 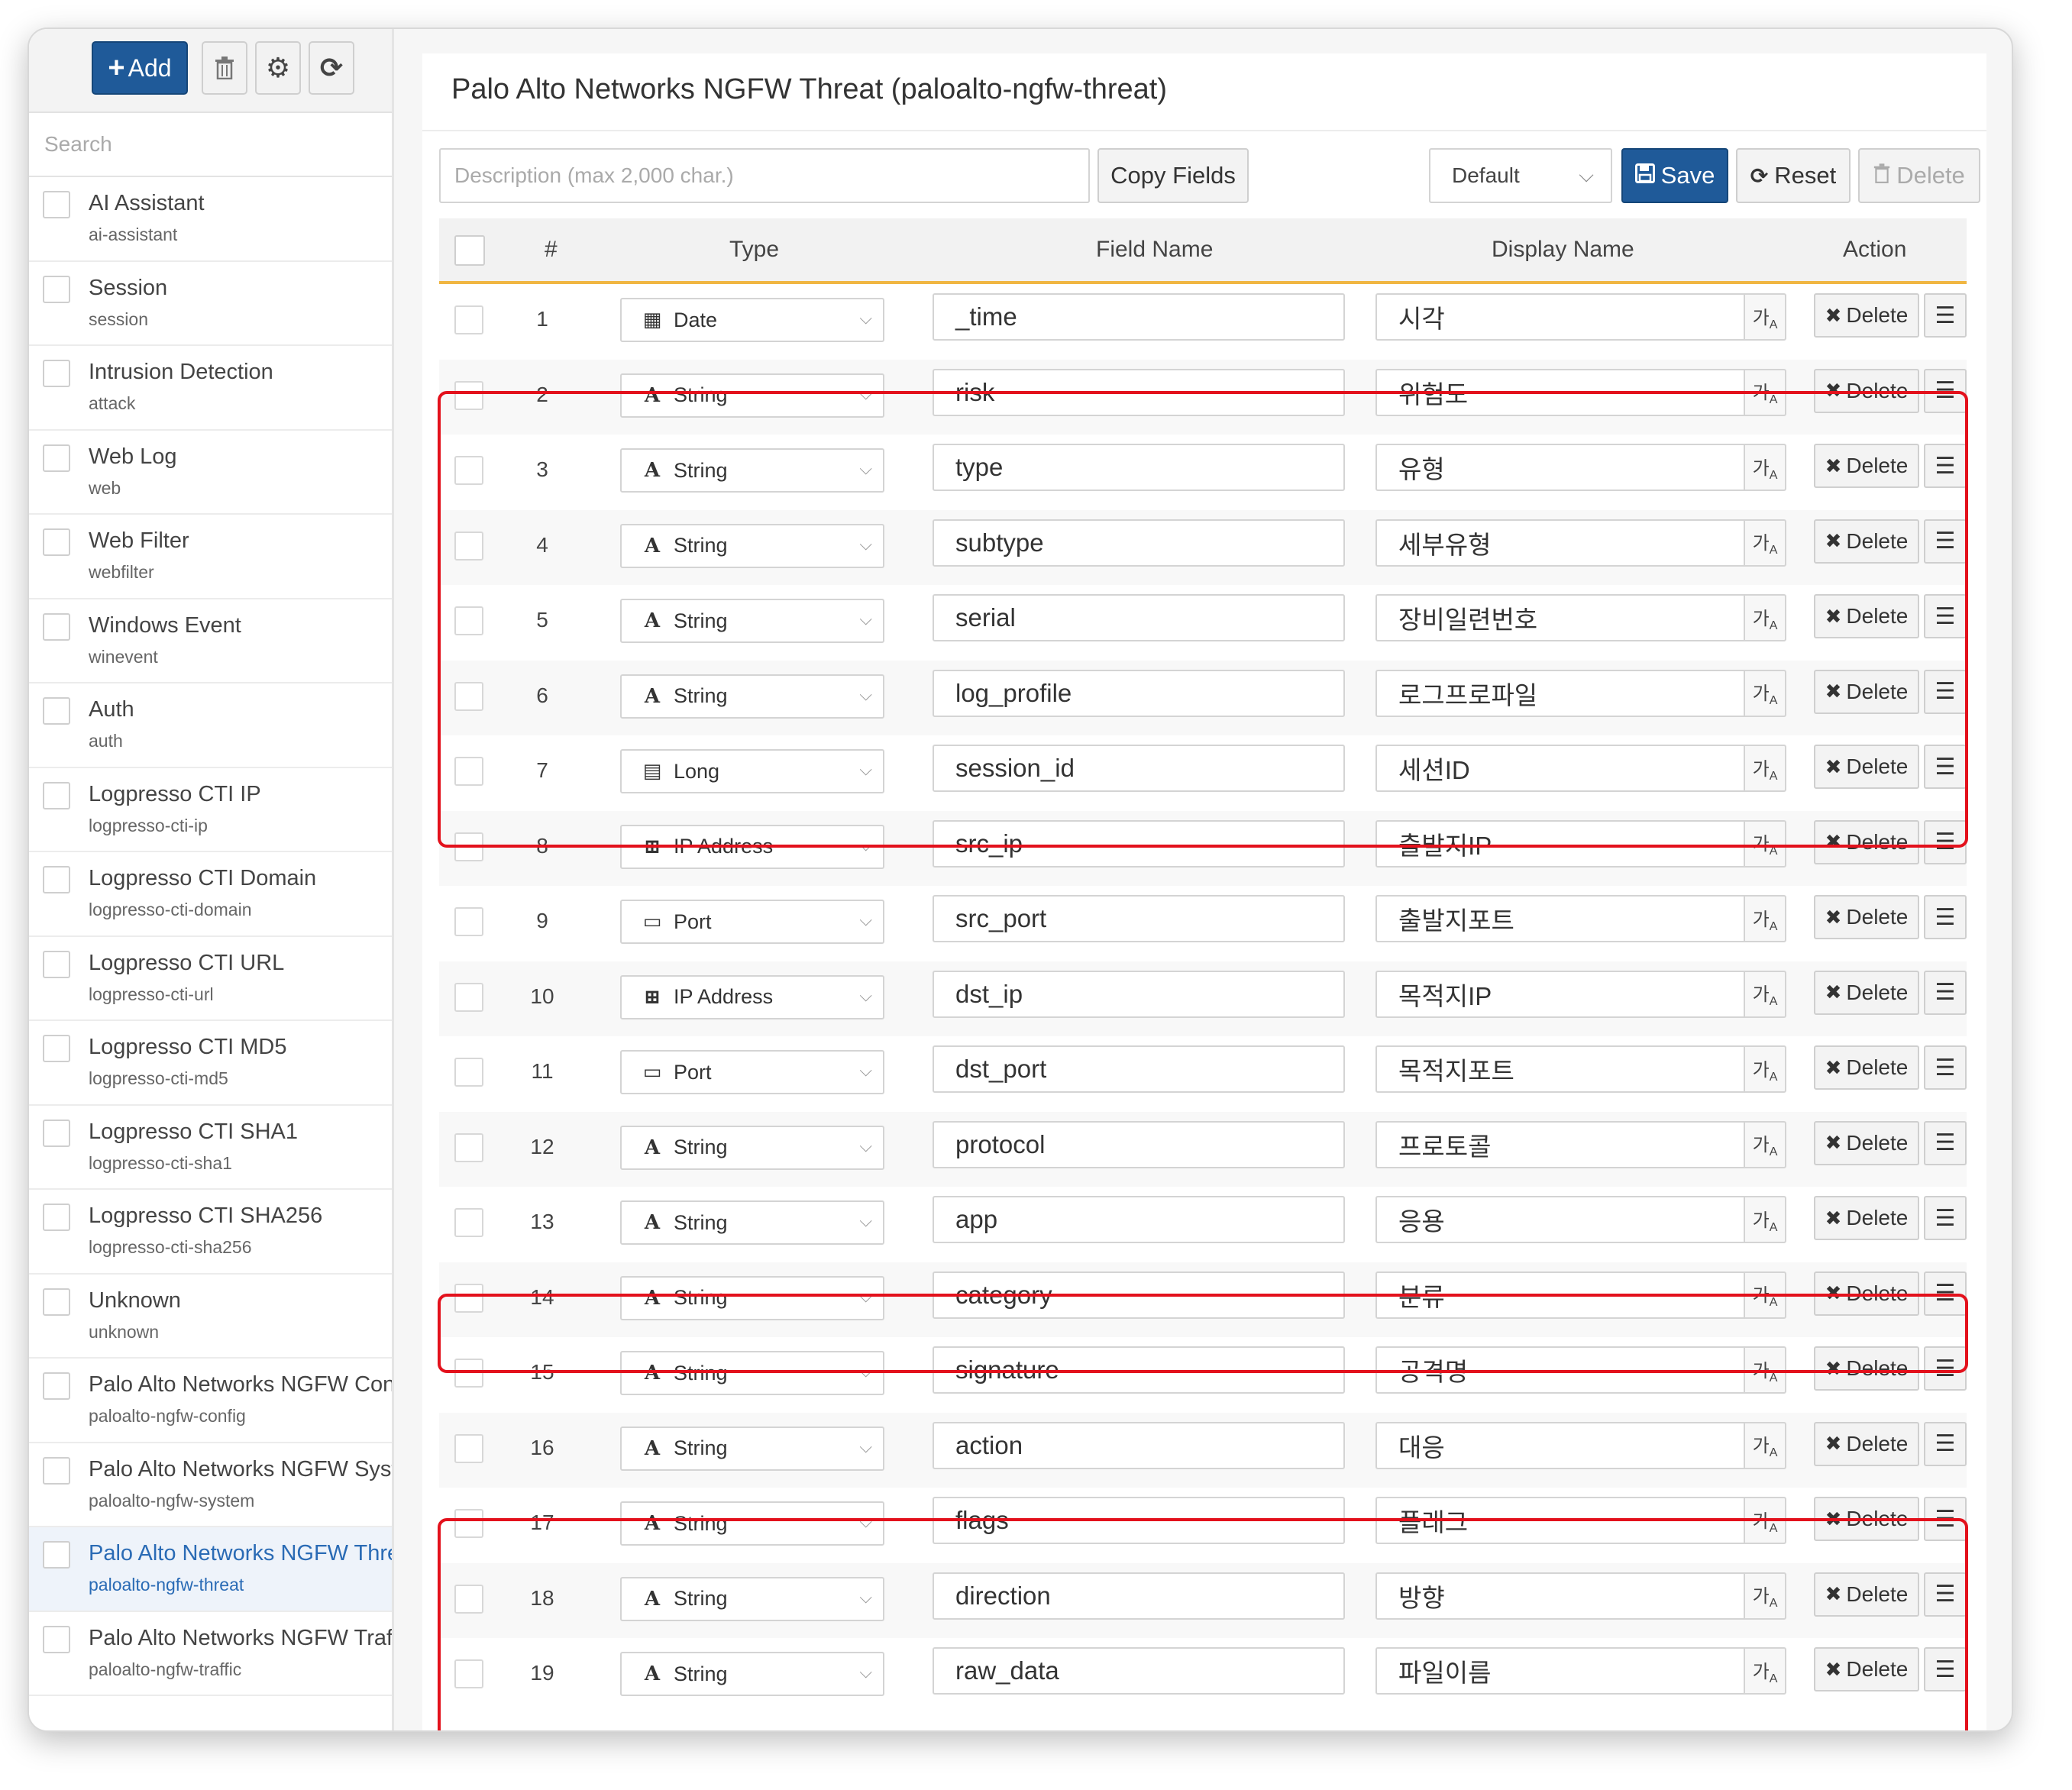 What do you see at coordinates (1139, 543) in the screenshot?
I see `field-name-input: subtype` at bounding box center [1139, 543].